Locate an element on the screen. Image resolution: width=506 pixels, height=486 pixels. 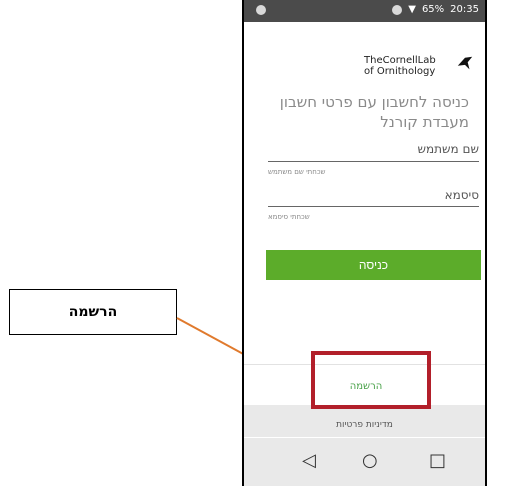
back-icon: ◁ is located at coordinates (309, 460).